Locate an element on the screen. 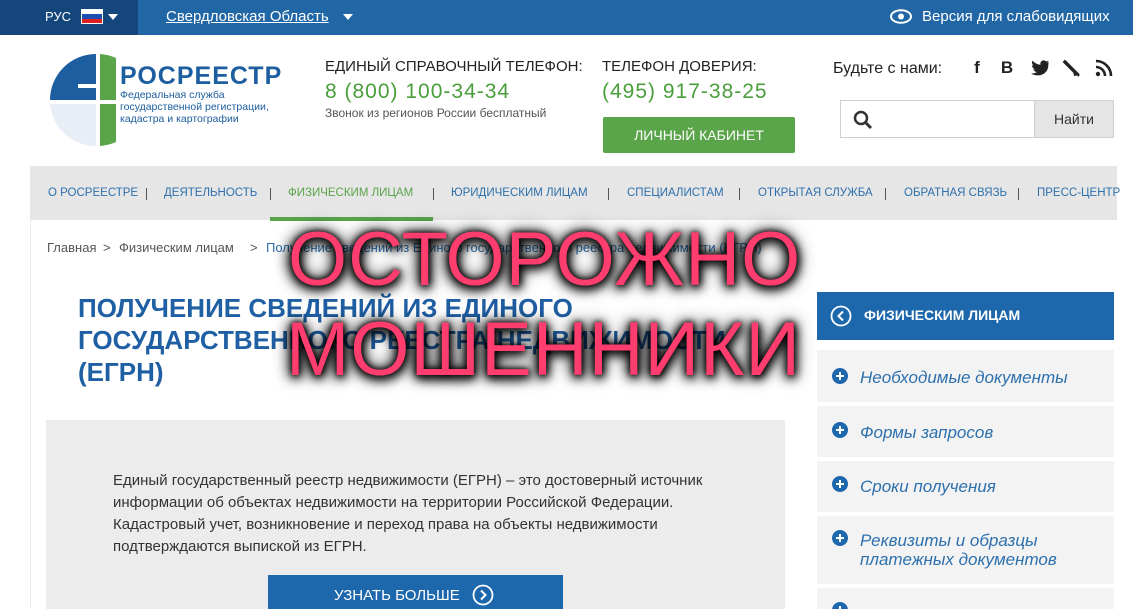 Image resolution: width=1133 pixels, height=609 pixels. learn-more-label: УЗНАТЬ БОЛЬШЕ is located at coordinates (397, 595).